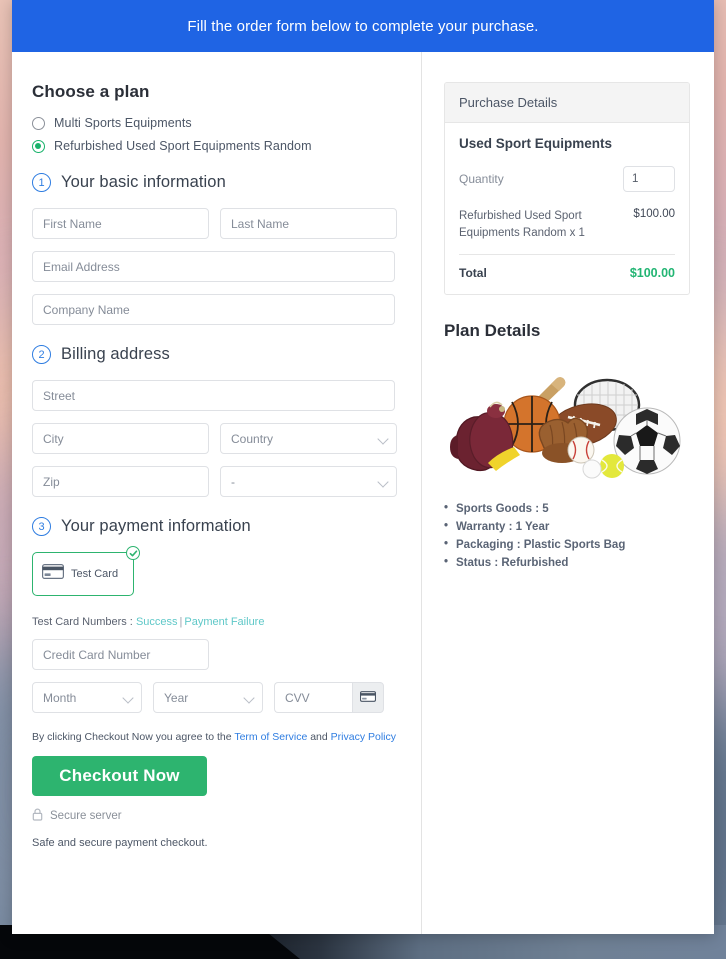  Describe the element at coordinates (649, 179) in the screenshot. I see `quantity-input` at that location.